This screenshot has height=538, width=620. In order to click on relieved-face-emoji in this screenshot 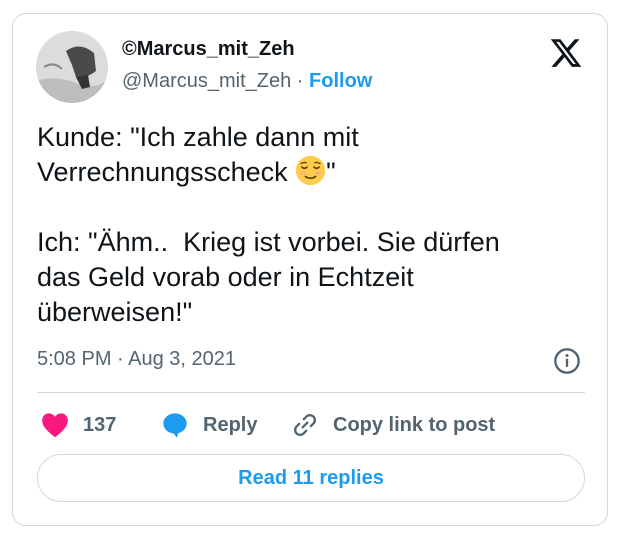, I will do `click(311, 170)`.